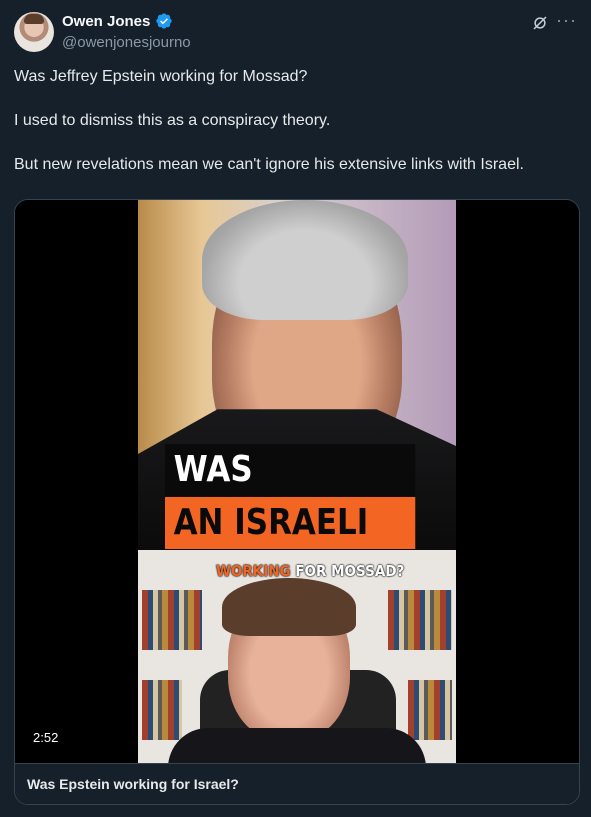 This screenshot has height=817, width=591. What do you see at coordinates (540, 23) in the screenshot?
I see `grok-icon` at bounding box center [540, 23].